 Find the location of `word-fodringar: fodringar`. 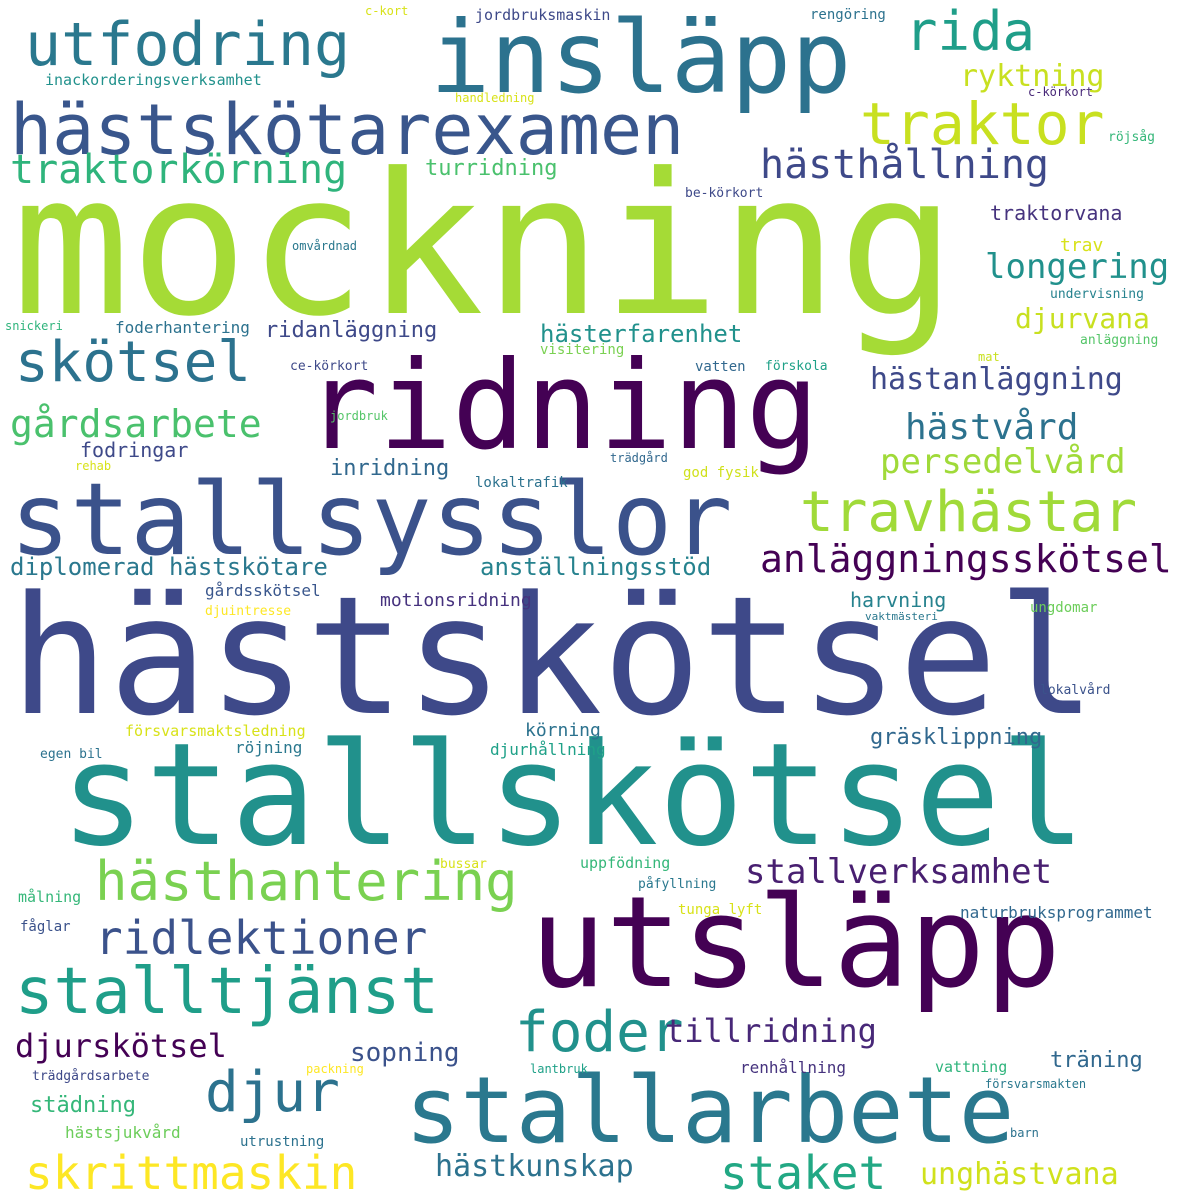

word-fodringar: fodringar is located at coordinates (134, 450).